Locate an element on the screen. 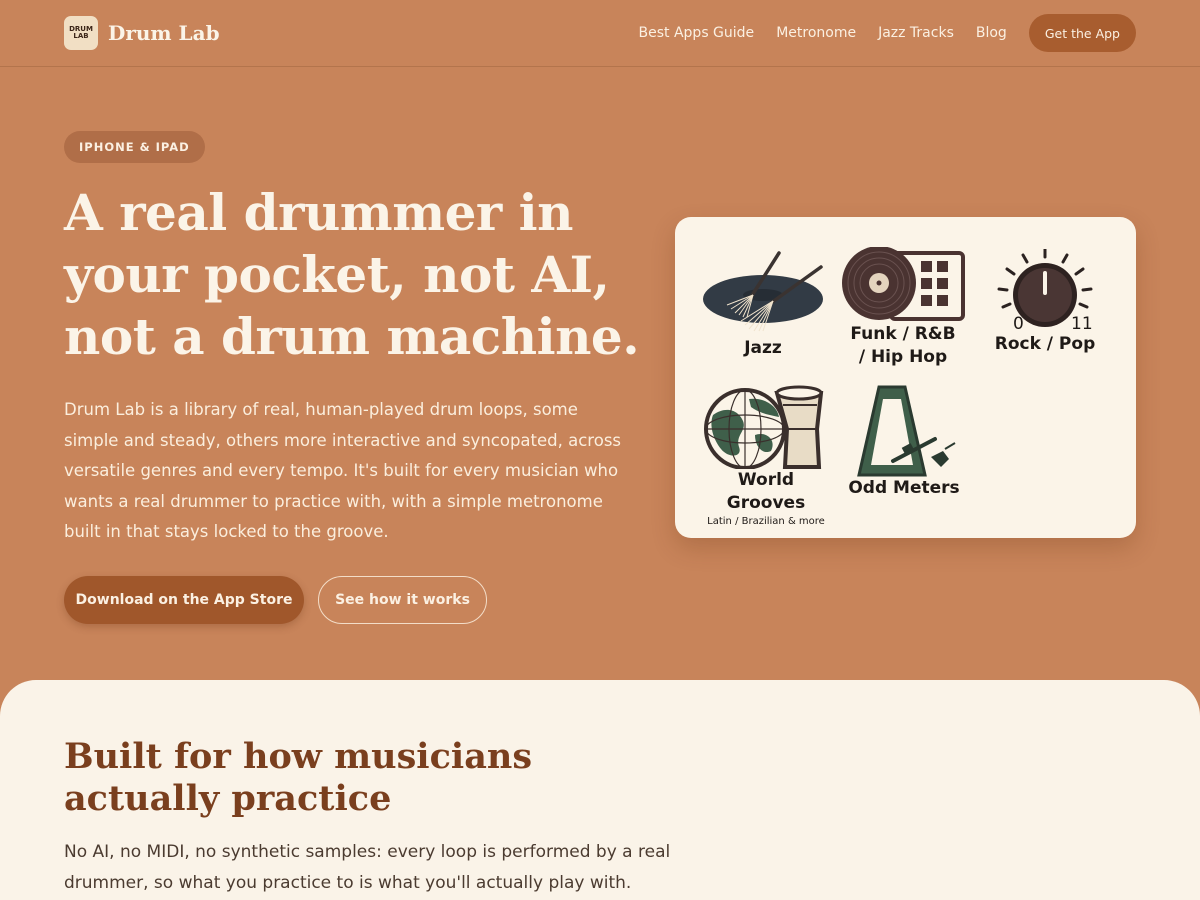 The image size is (1200, 900). drum-lab-logo-icon: DRUM LAB is located at coordinates (81, 33).